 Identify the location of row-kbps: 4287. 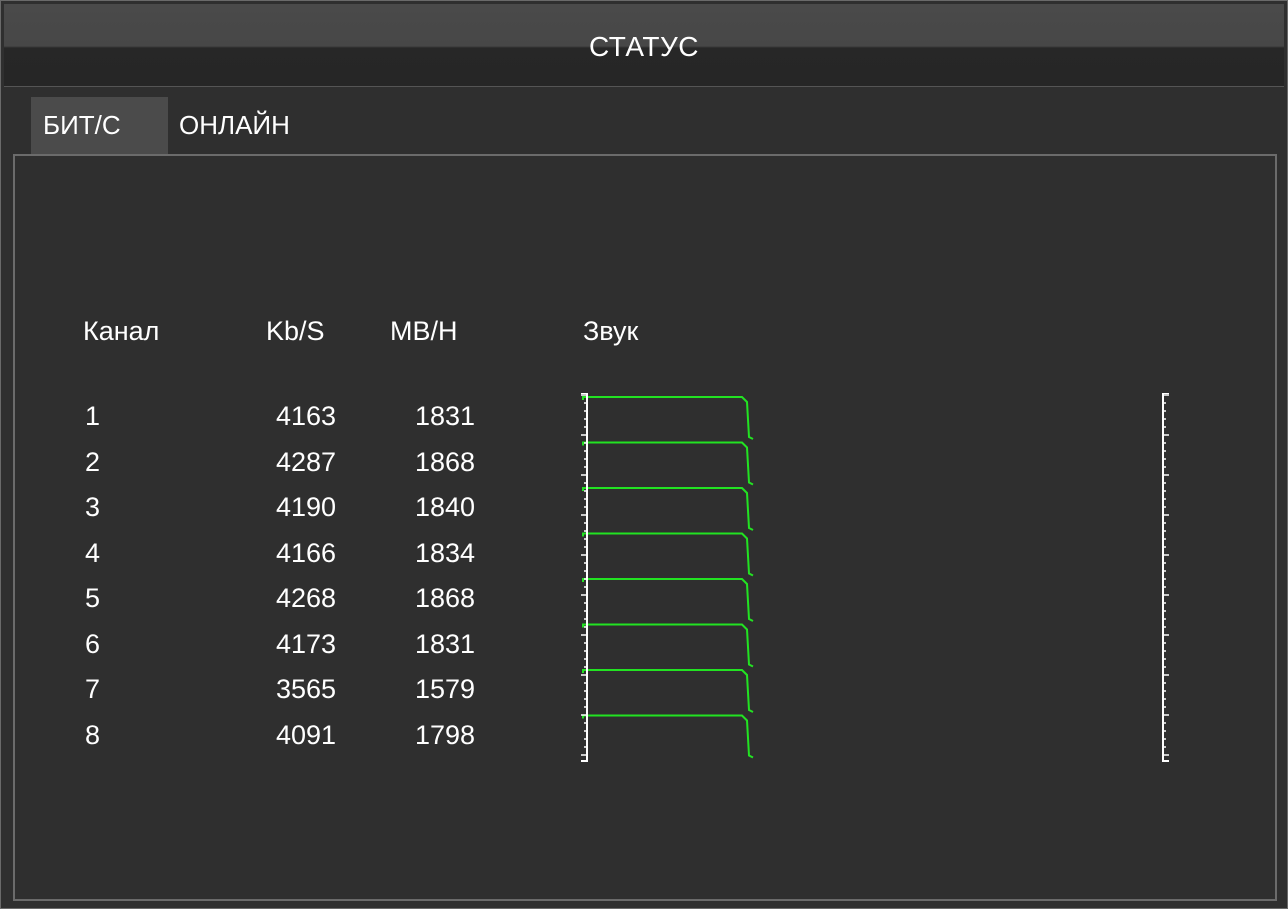
(306, 461).